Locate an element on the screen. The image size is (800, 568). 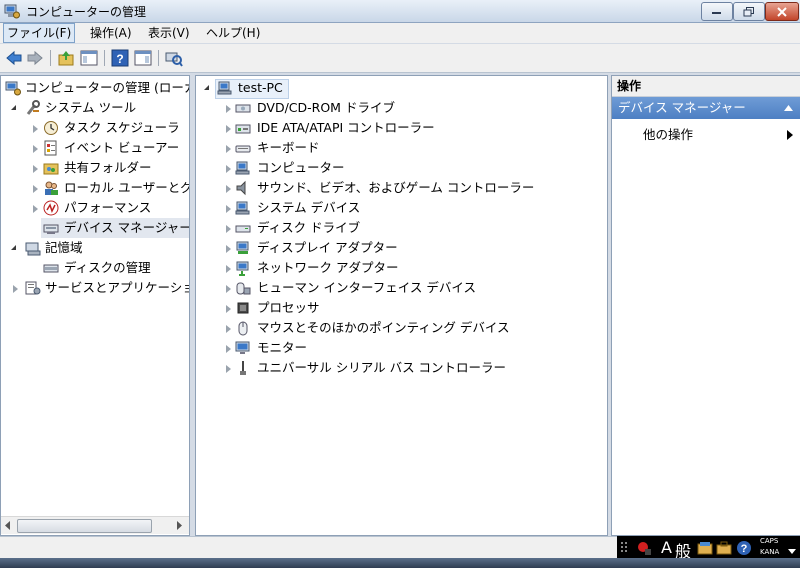
ime-mode-indicator: A is located at coordinates (666, 547).